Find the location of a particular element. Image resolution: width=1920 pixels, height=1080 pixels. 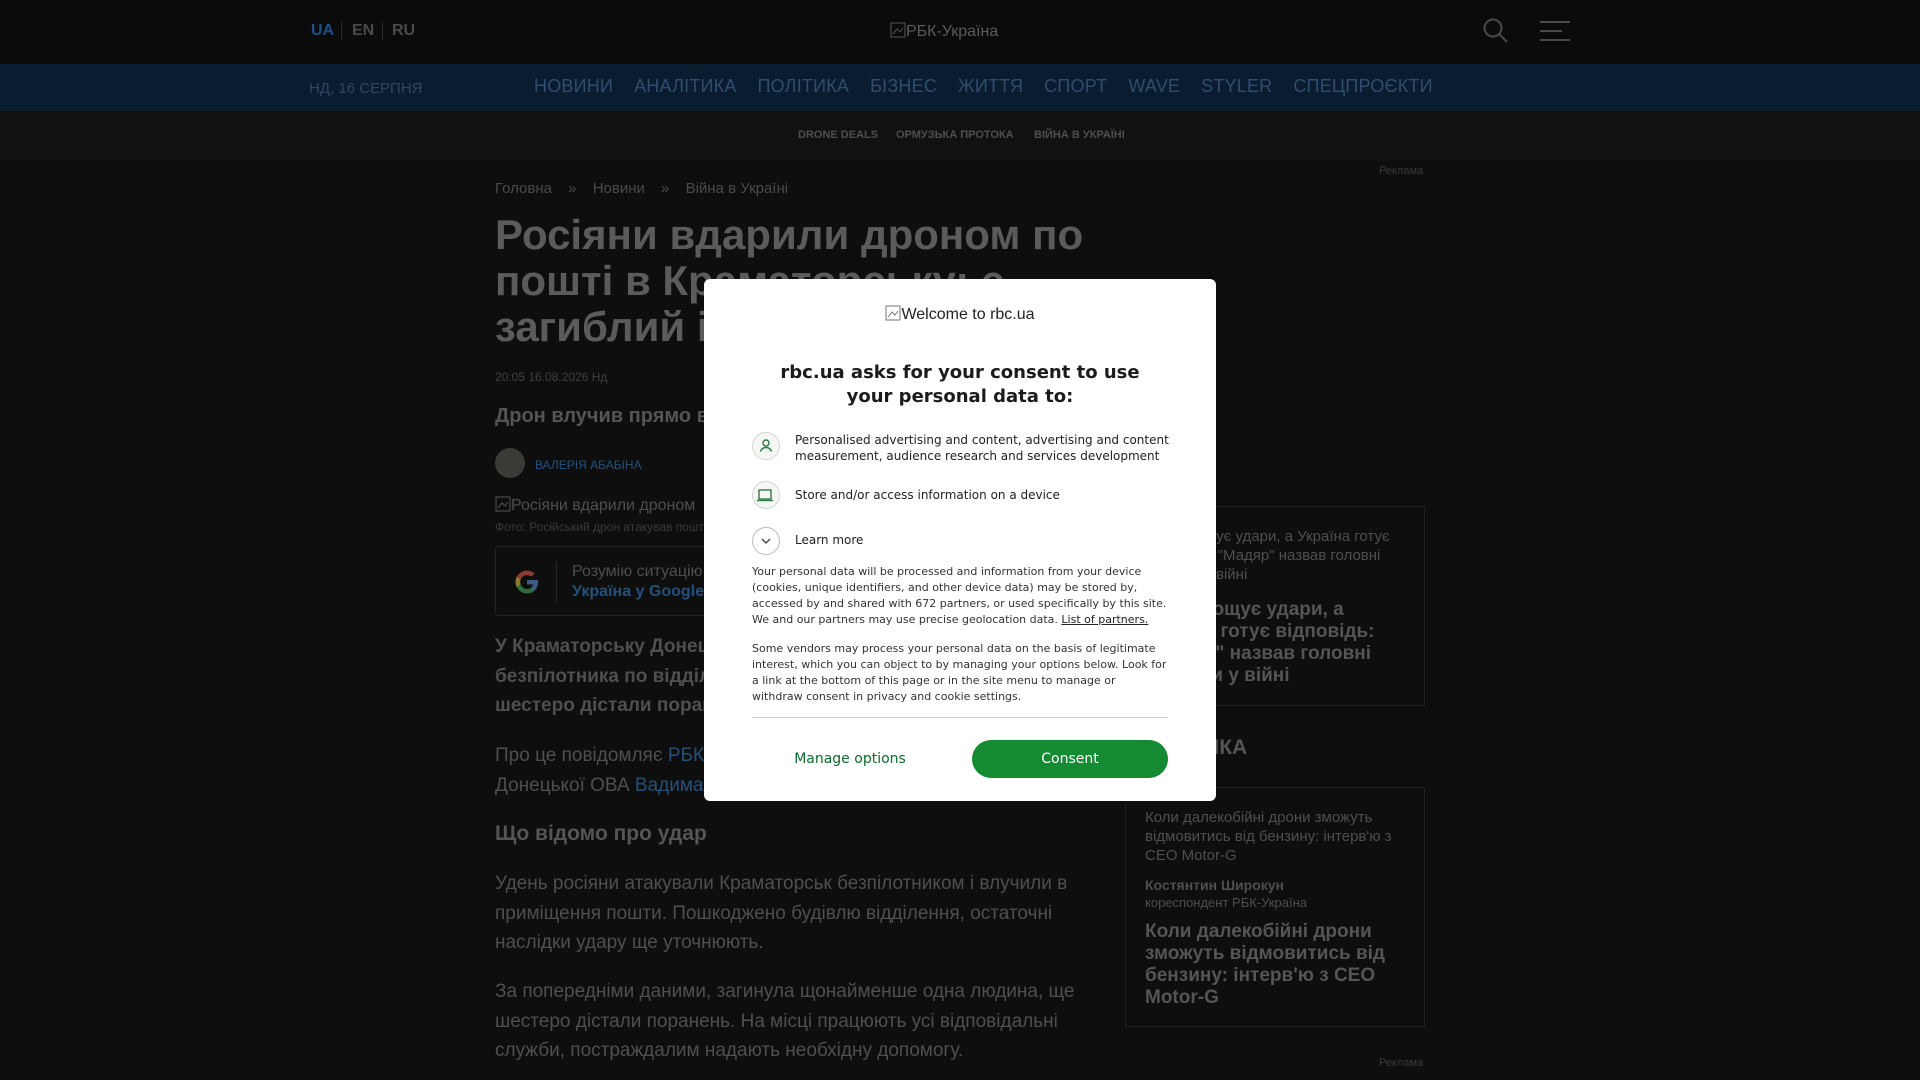

nav-link-sport: СПОРТ is located at coordinates (1075, 86).